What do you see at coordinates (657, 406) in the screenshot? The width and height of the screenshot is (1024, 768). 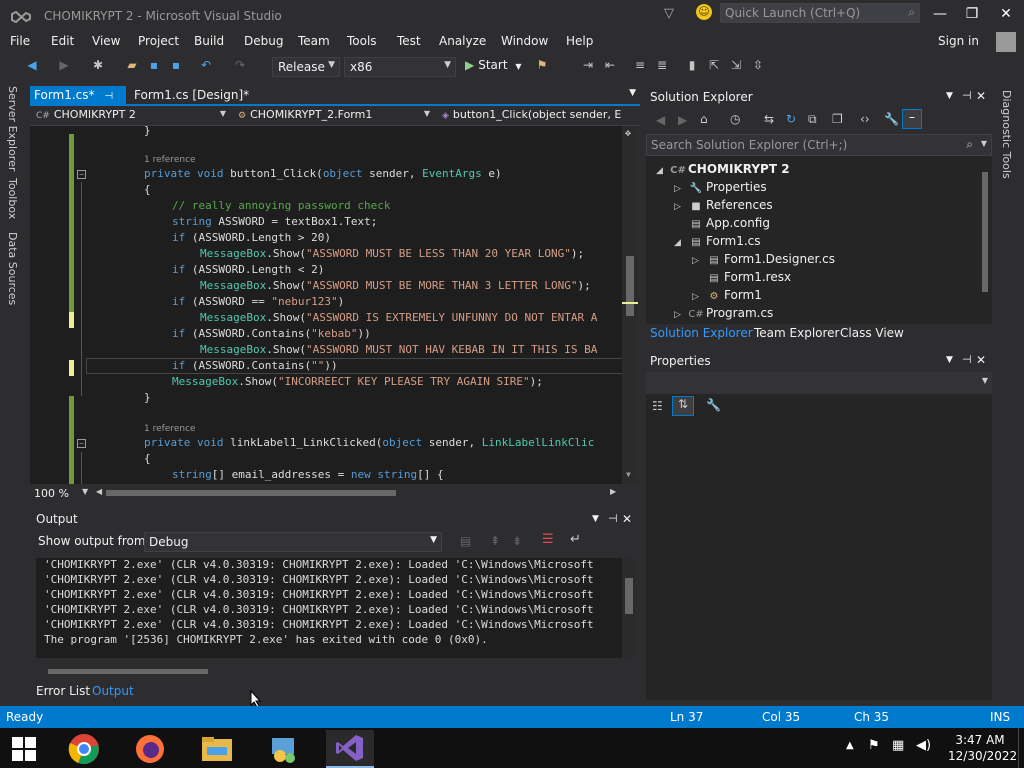 I see `categorized-icon: ☷` at bounding box center [657, 406].